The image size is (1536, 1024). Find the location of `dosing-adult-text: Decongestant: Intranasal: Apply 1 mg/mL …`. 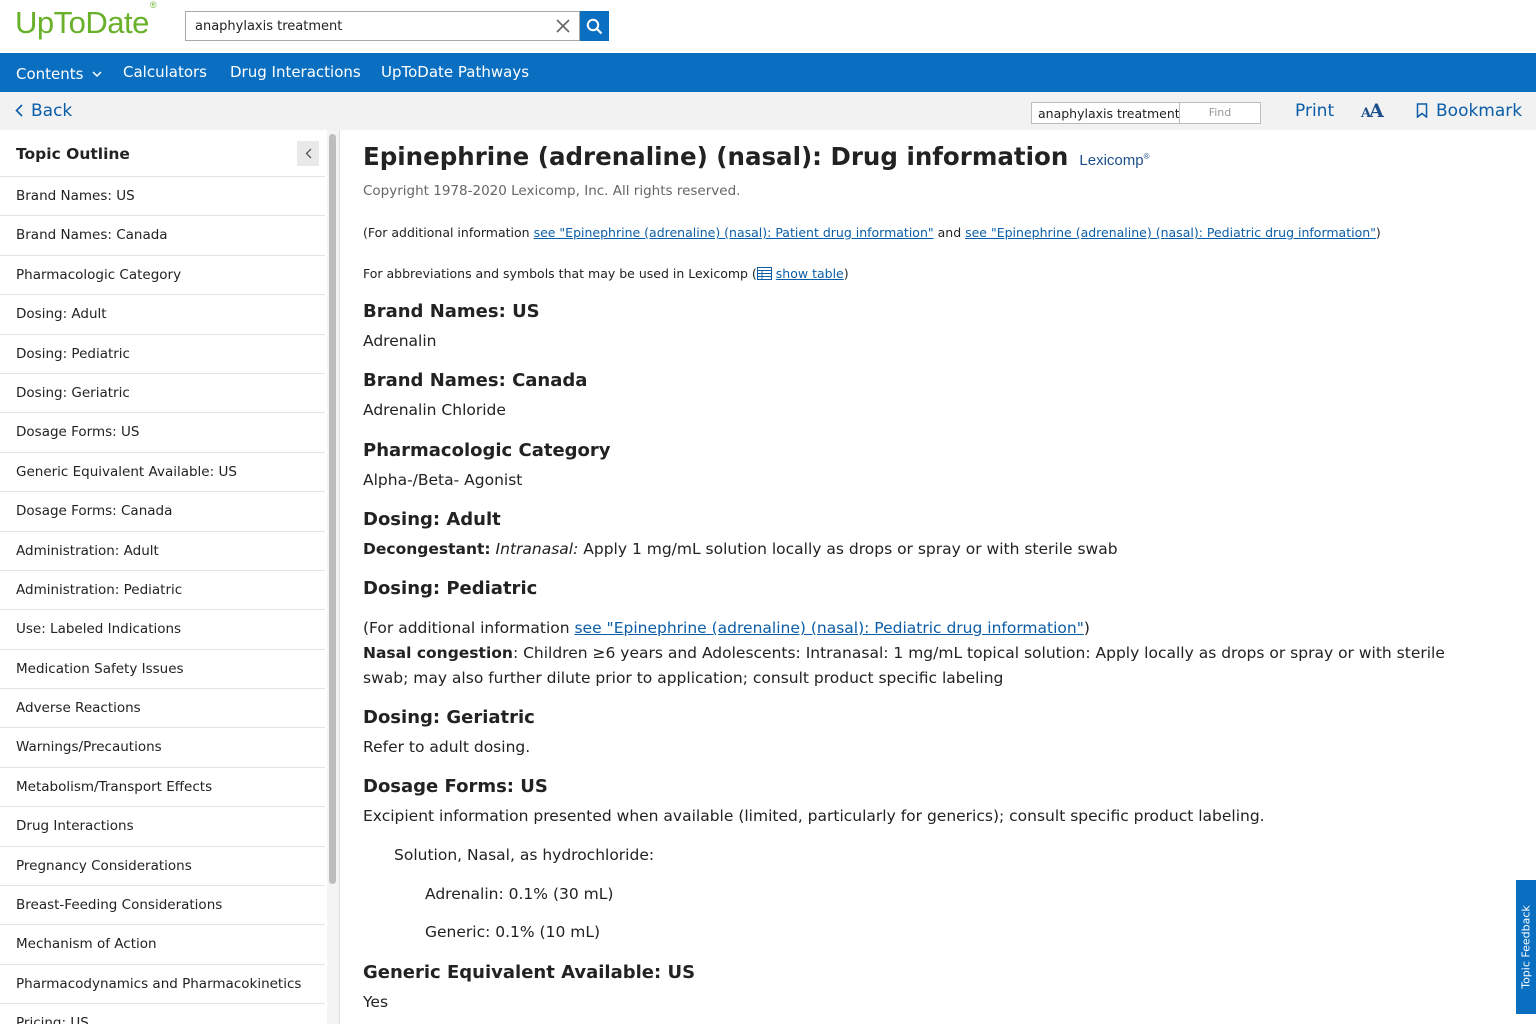

dosing-adult-text: Decongestant: Intranasal: Apply 1 mg/mL … is located at coordinates (740, 549).